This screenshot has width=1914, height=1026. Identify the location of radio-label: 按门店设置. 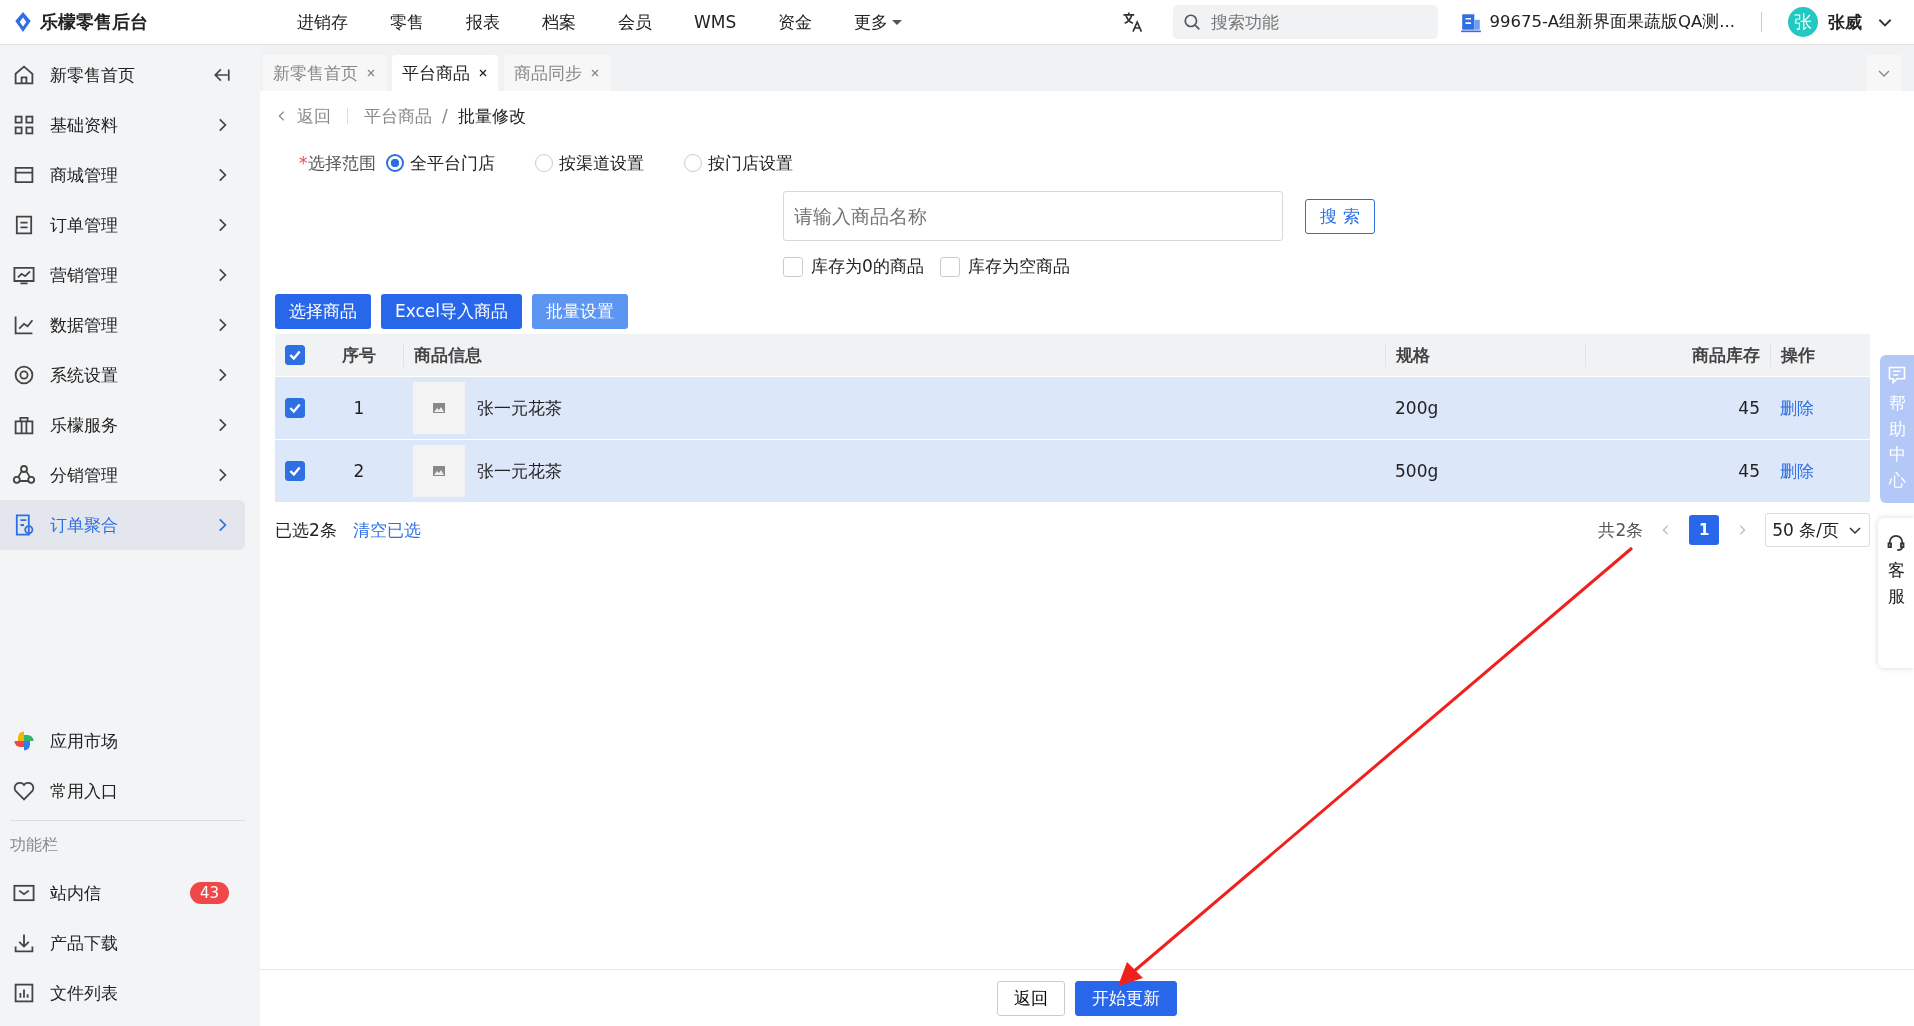
(750, 163).